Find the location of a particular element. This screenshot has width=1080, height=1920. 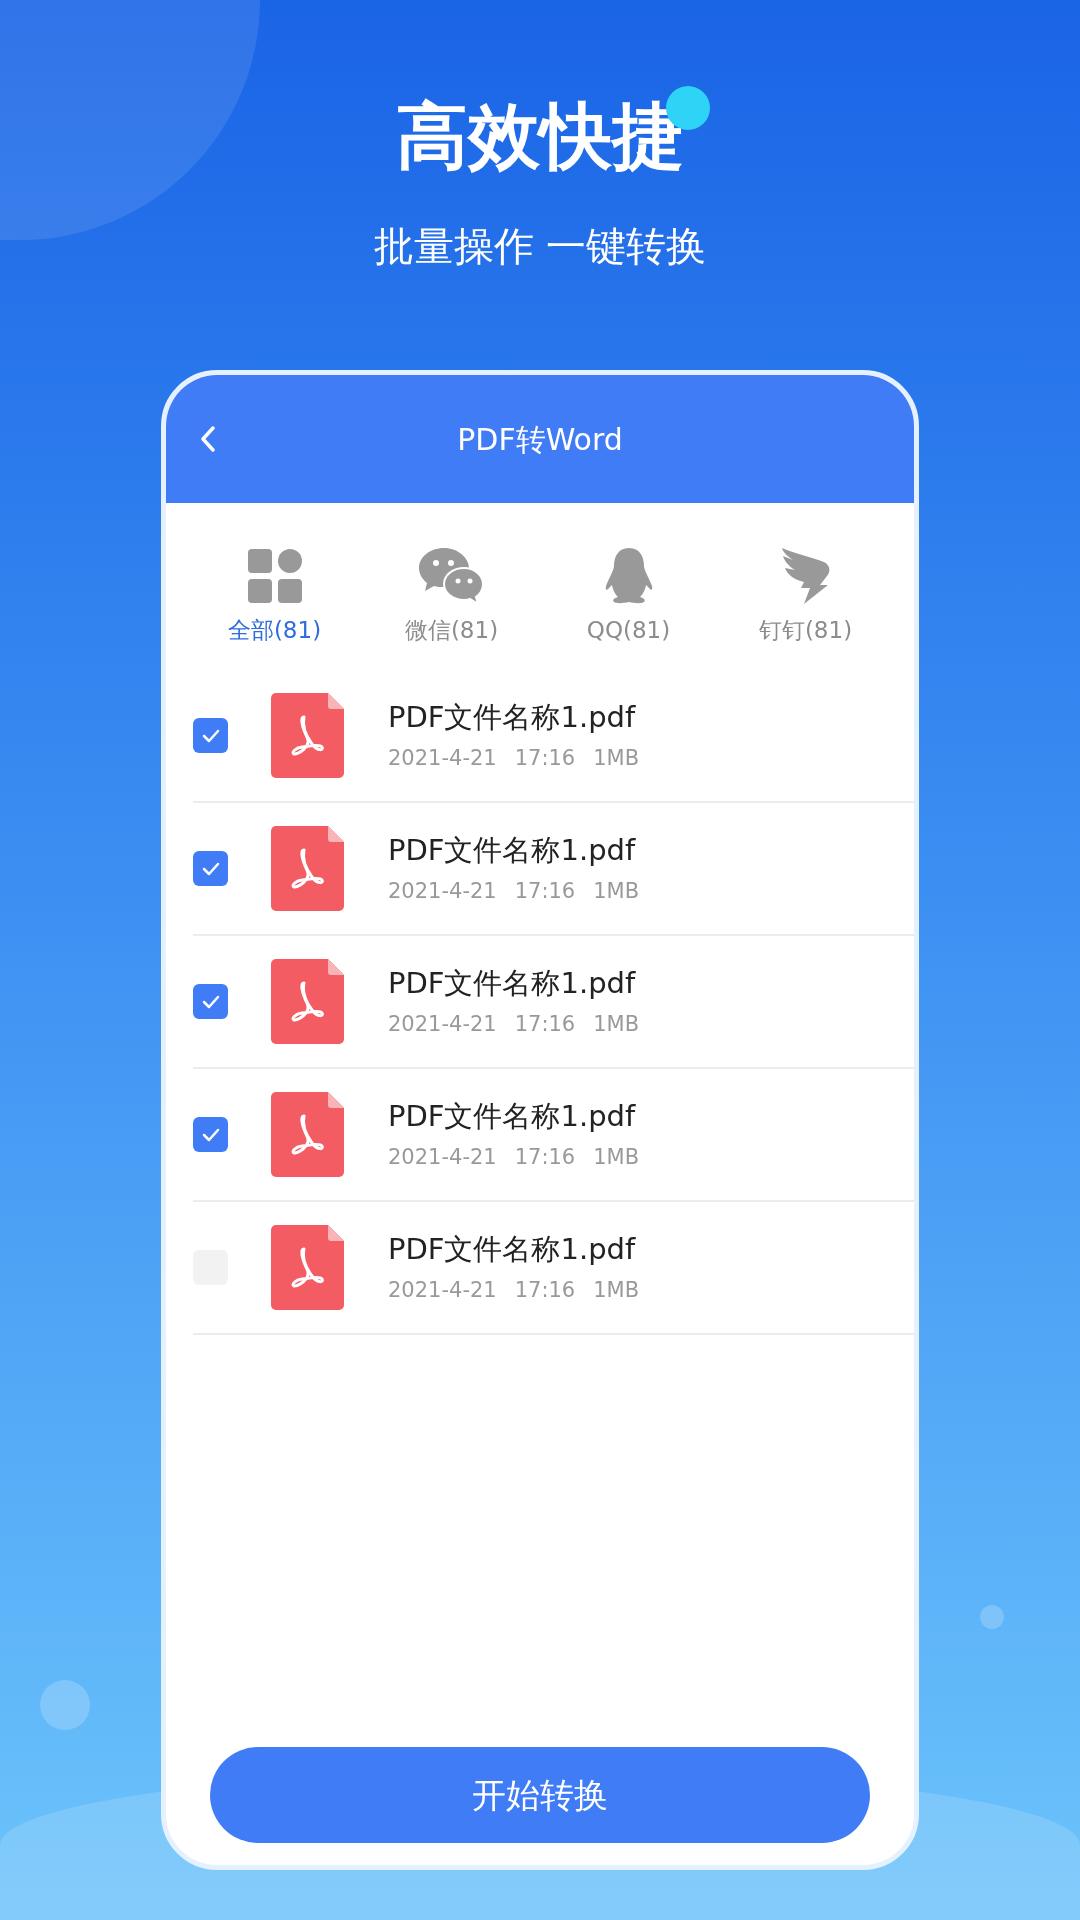

back-icon is located at coordinates (208, 439).